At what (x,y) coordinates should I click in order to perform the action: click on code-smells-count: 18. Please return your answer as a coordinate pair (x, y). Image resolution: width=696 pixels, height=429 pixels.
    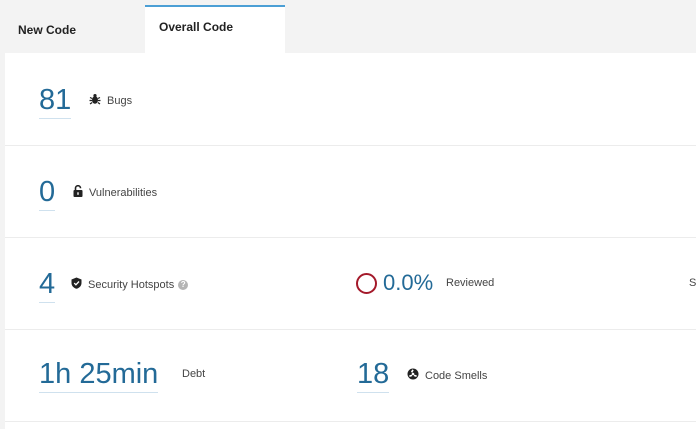
    Looking at the image, I should click on (373, 376).